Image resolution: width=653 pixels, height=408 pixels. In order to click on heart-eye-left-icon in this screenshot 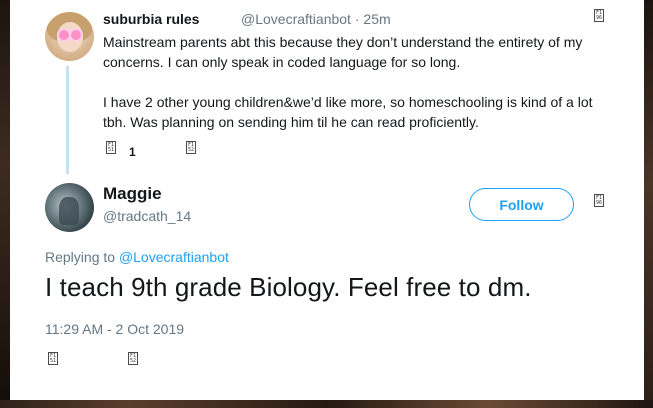, I will do `click(64, 35)`.